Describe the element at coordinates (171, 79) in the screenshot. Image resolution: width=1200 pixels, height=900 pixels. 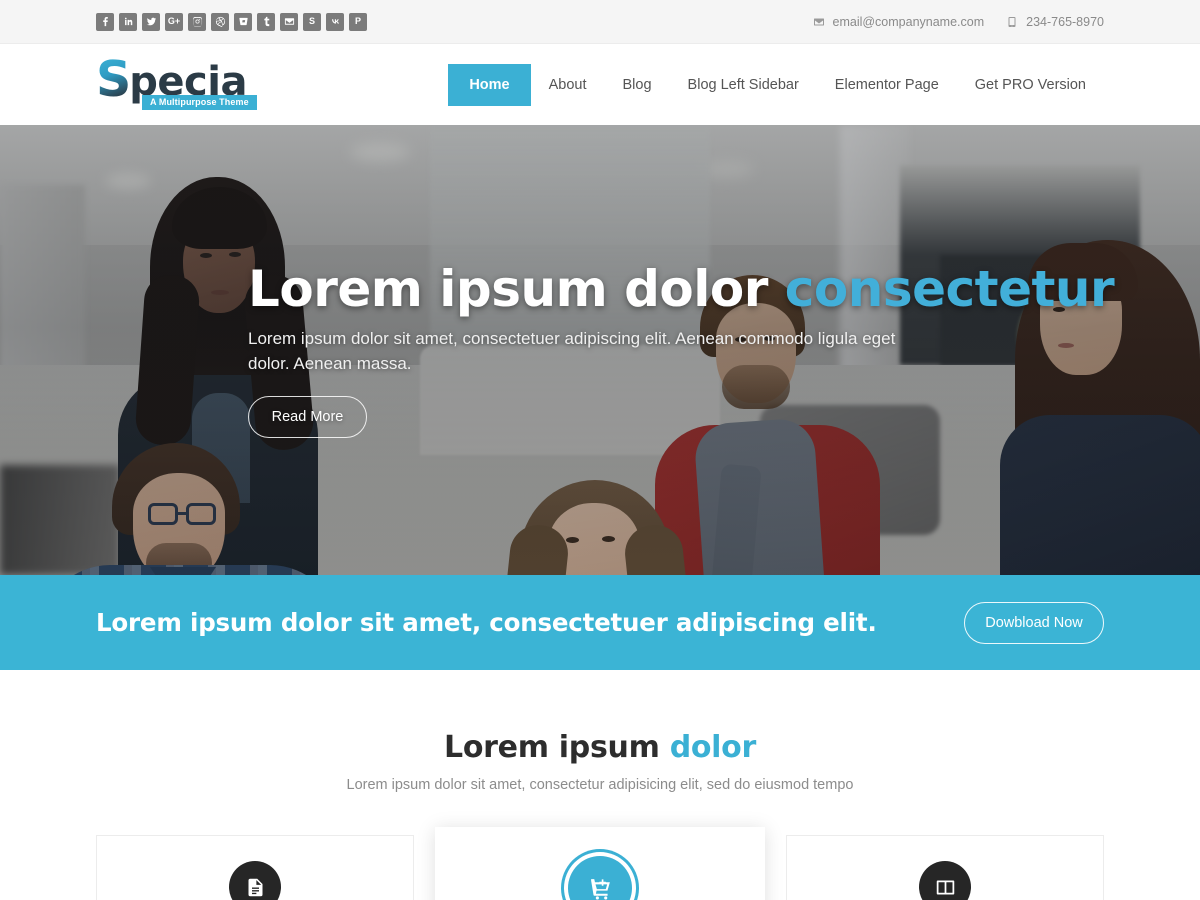
I see `logo-wordmark: S pecia` at that location.